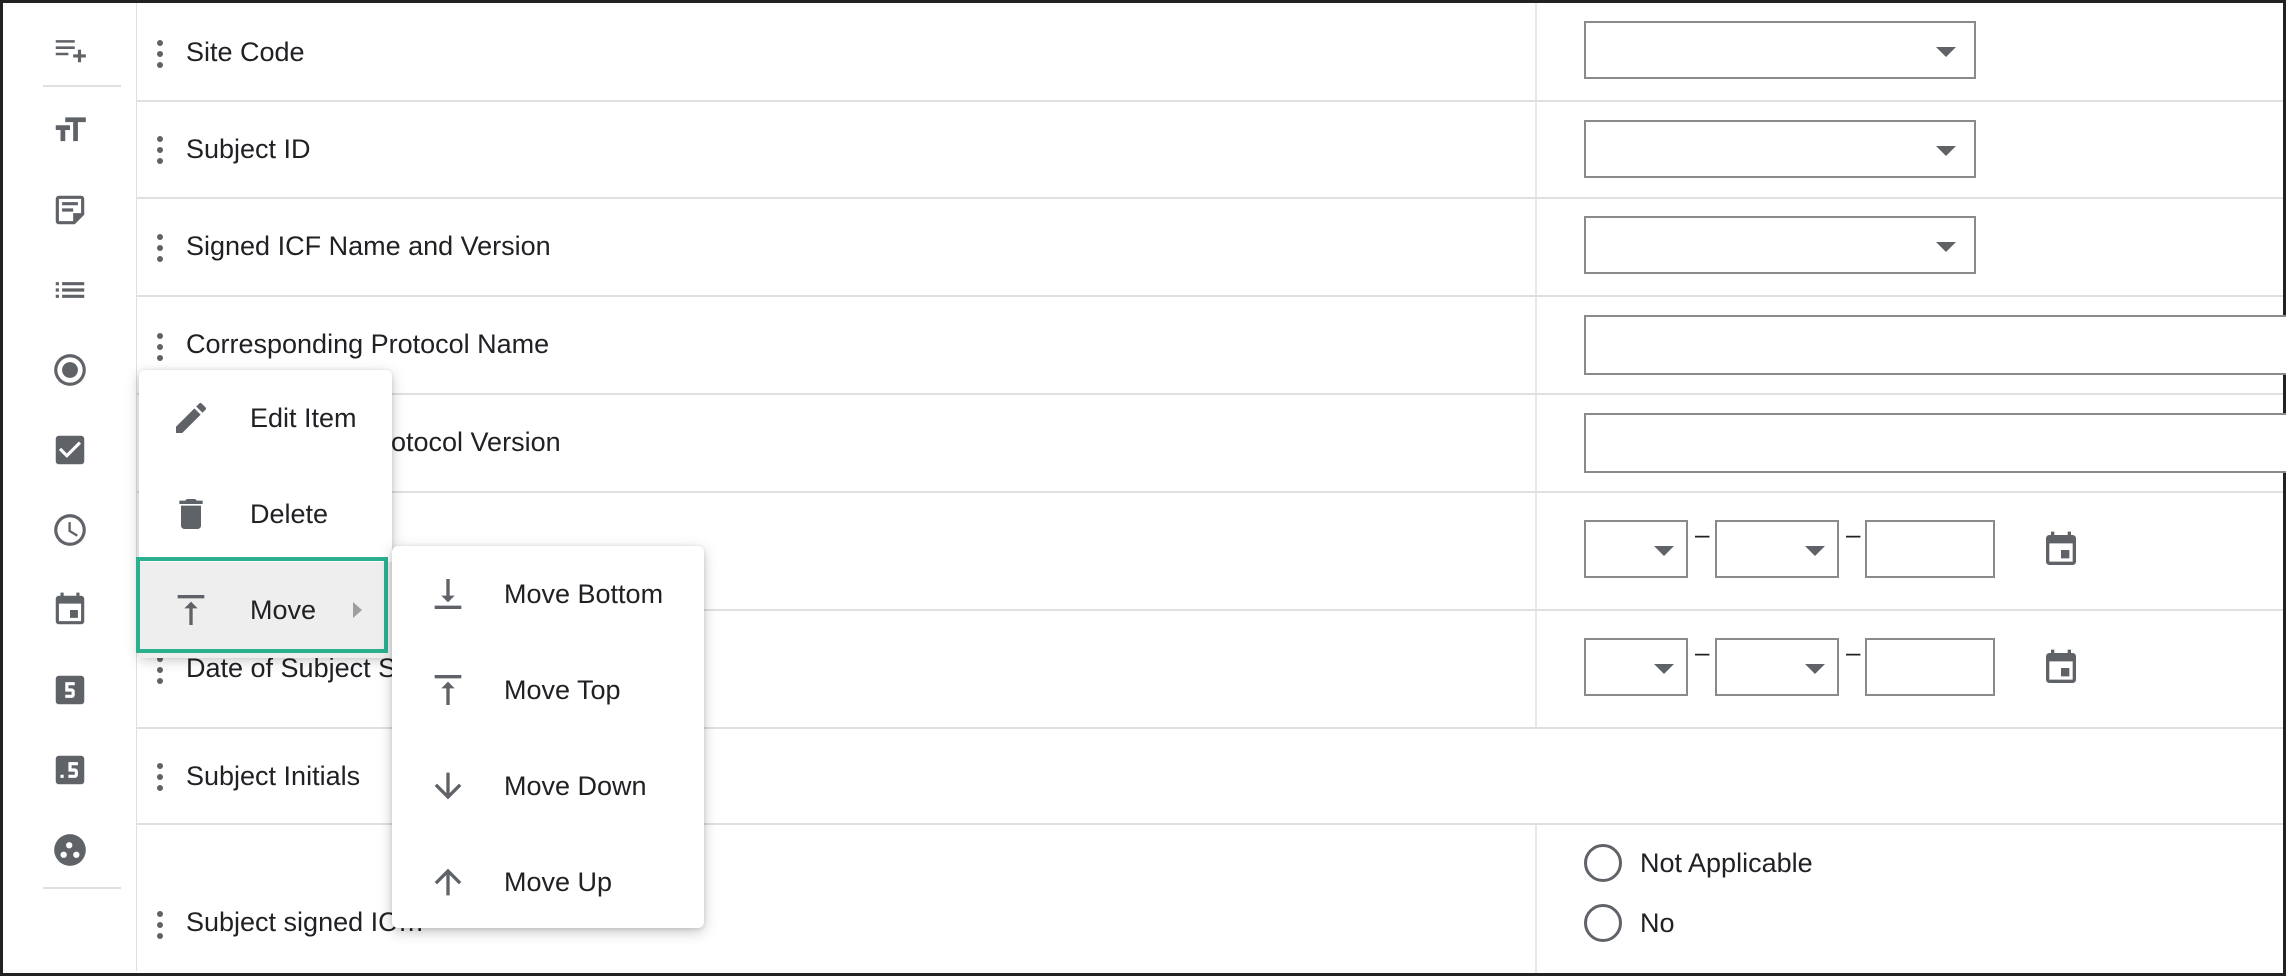 This screenshot has width=2286, height=976. What do you see at coordinates (191, 514) in the screenshot?
I see `trash-icon` at bounding box center [191, 514].